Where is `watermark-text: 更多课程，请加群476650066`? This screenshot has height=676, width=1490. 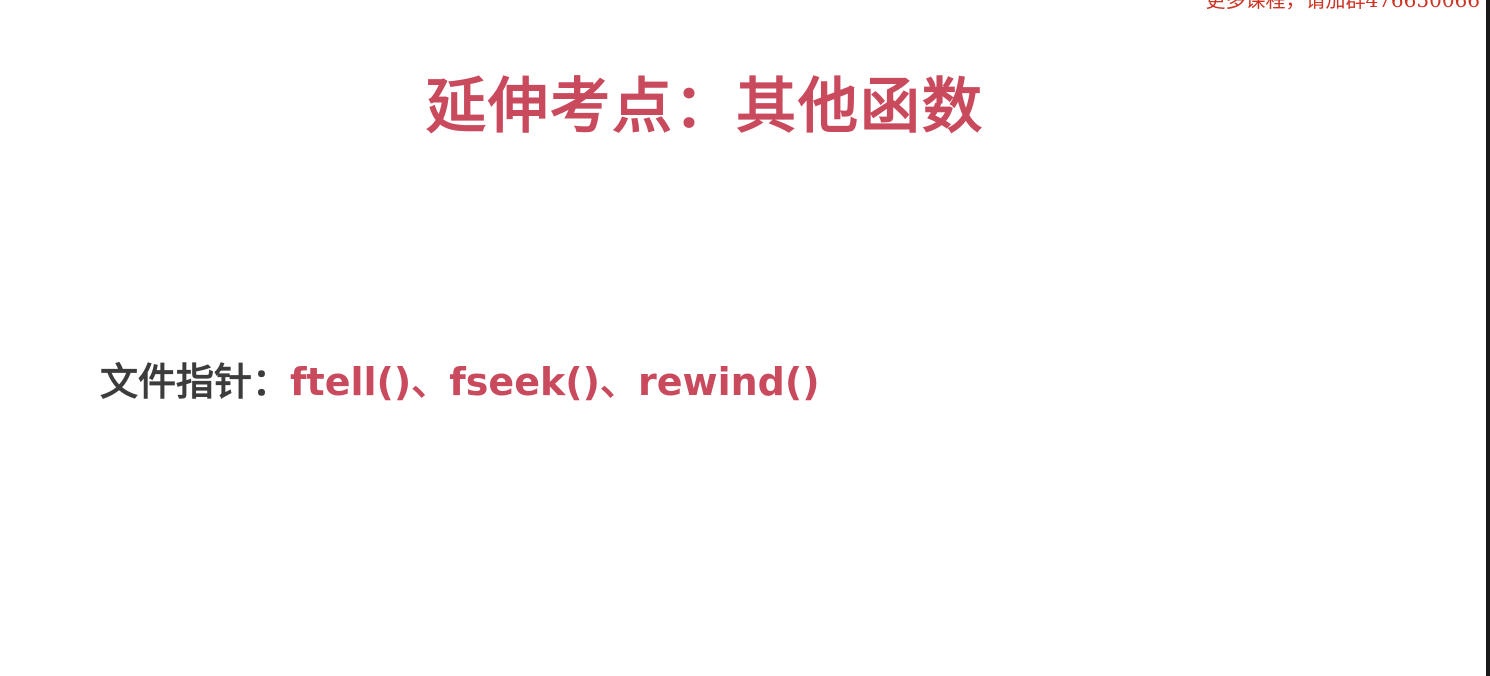 watermark-text: 更多课程，请加群476650066 is located at coordinates (1342, 6).